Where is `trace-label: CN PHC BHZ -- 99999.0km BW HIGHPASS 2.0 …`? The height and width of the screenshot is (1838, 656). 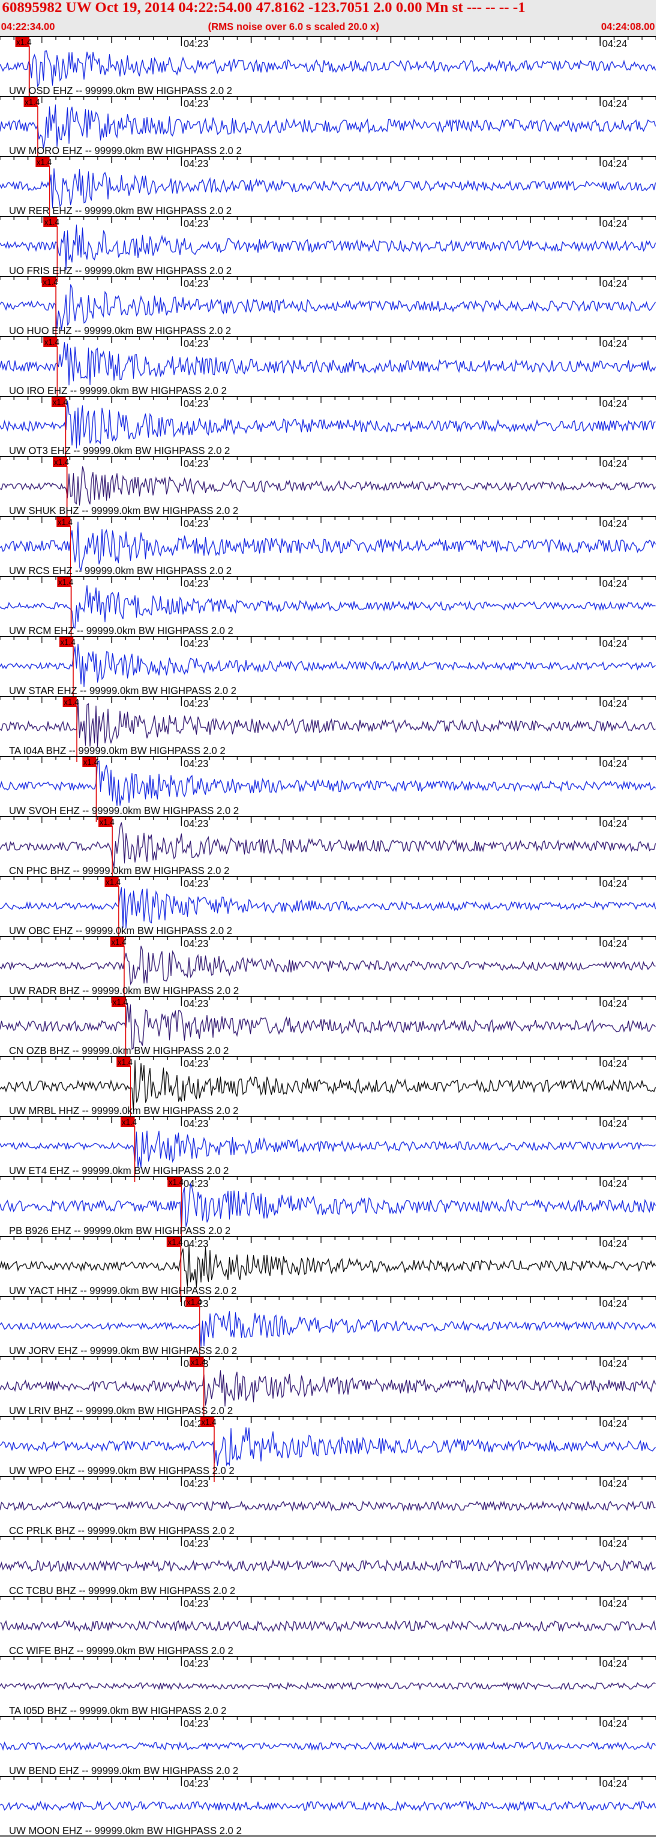 trace-label: CN PHC BHZ -- 99999.0km BW HIGHPASS 2.0 … is located at coordinates (119, 871).